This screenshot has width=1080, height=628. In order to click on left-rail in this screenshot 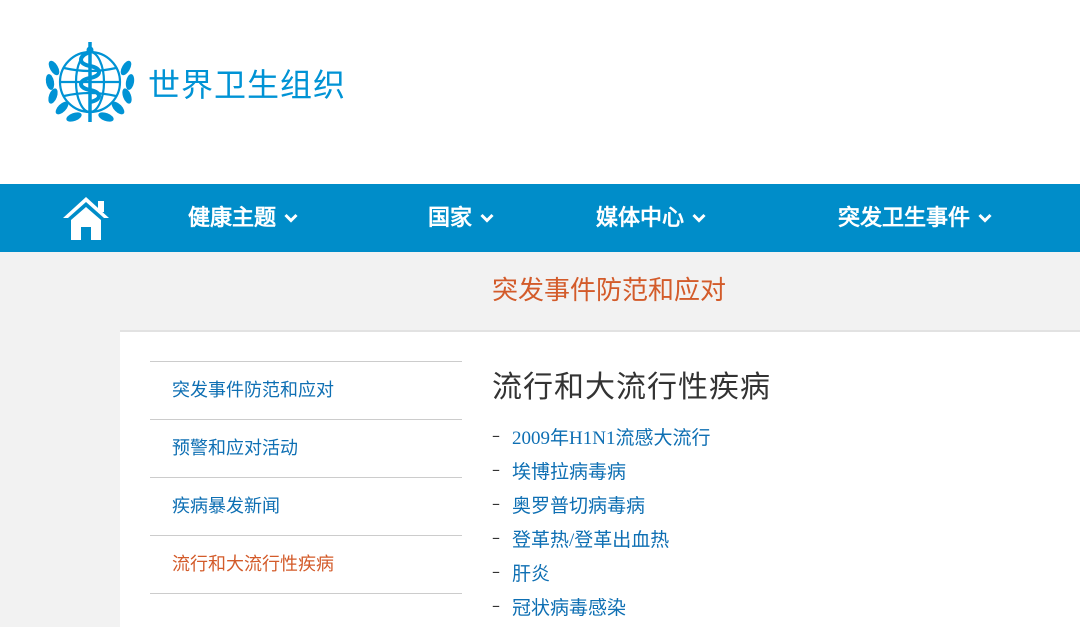, I will do `click(60, 439)`.